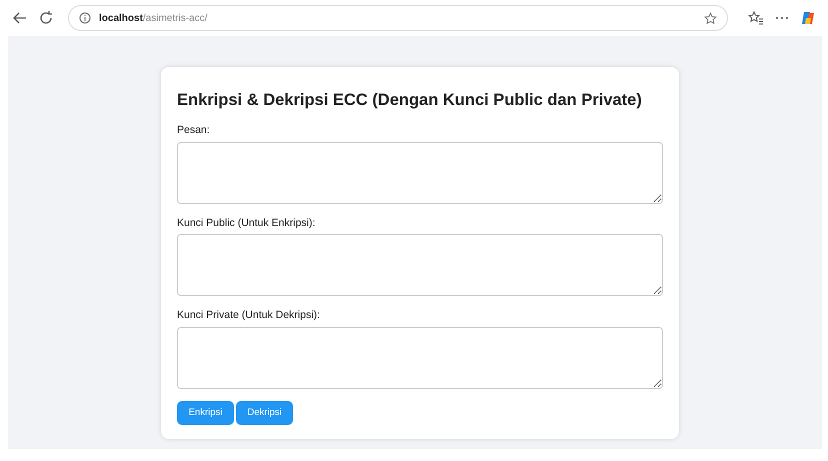 This screenshot has width=828, height=461. What do you see at coordinates (808, 18) in the screenshot?
I see `copilot-icon` at bounding box center [808, 18].